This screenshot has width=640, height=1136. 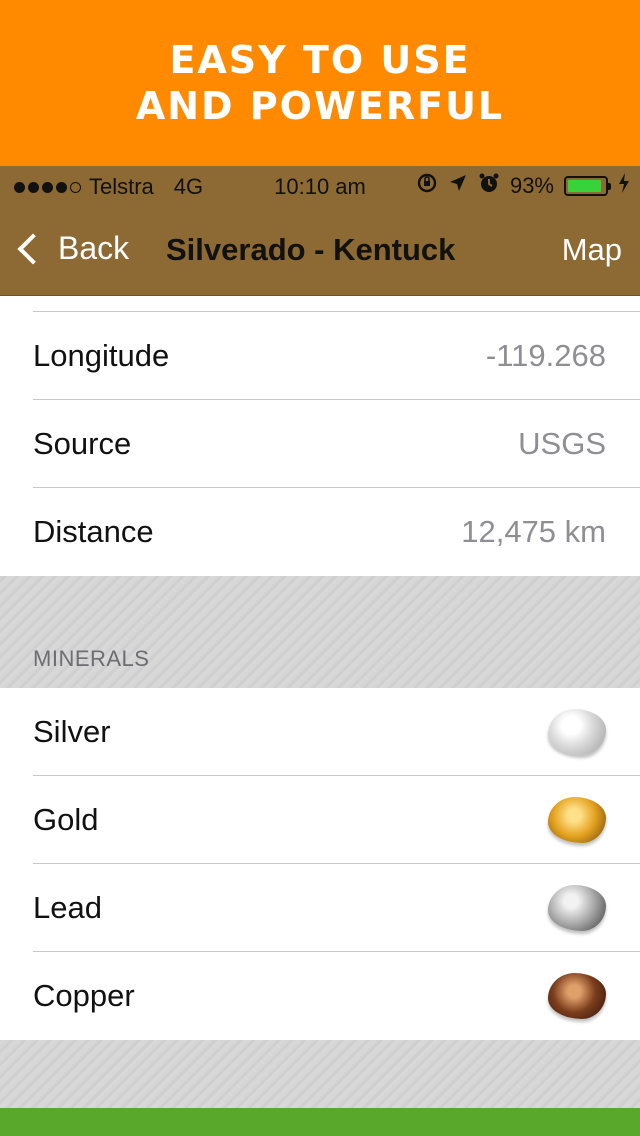 What do you see at coordinates (67, 907) in the screenshot?
I see `mineral-label: Lead` at bounding box center [67, 907].